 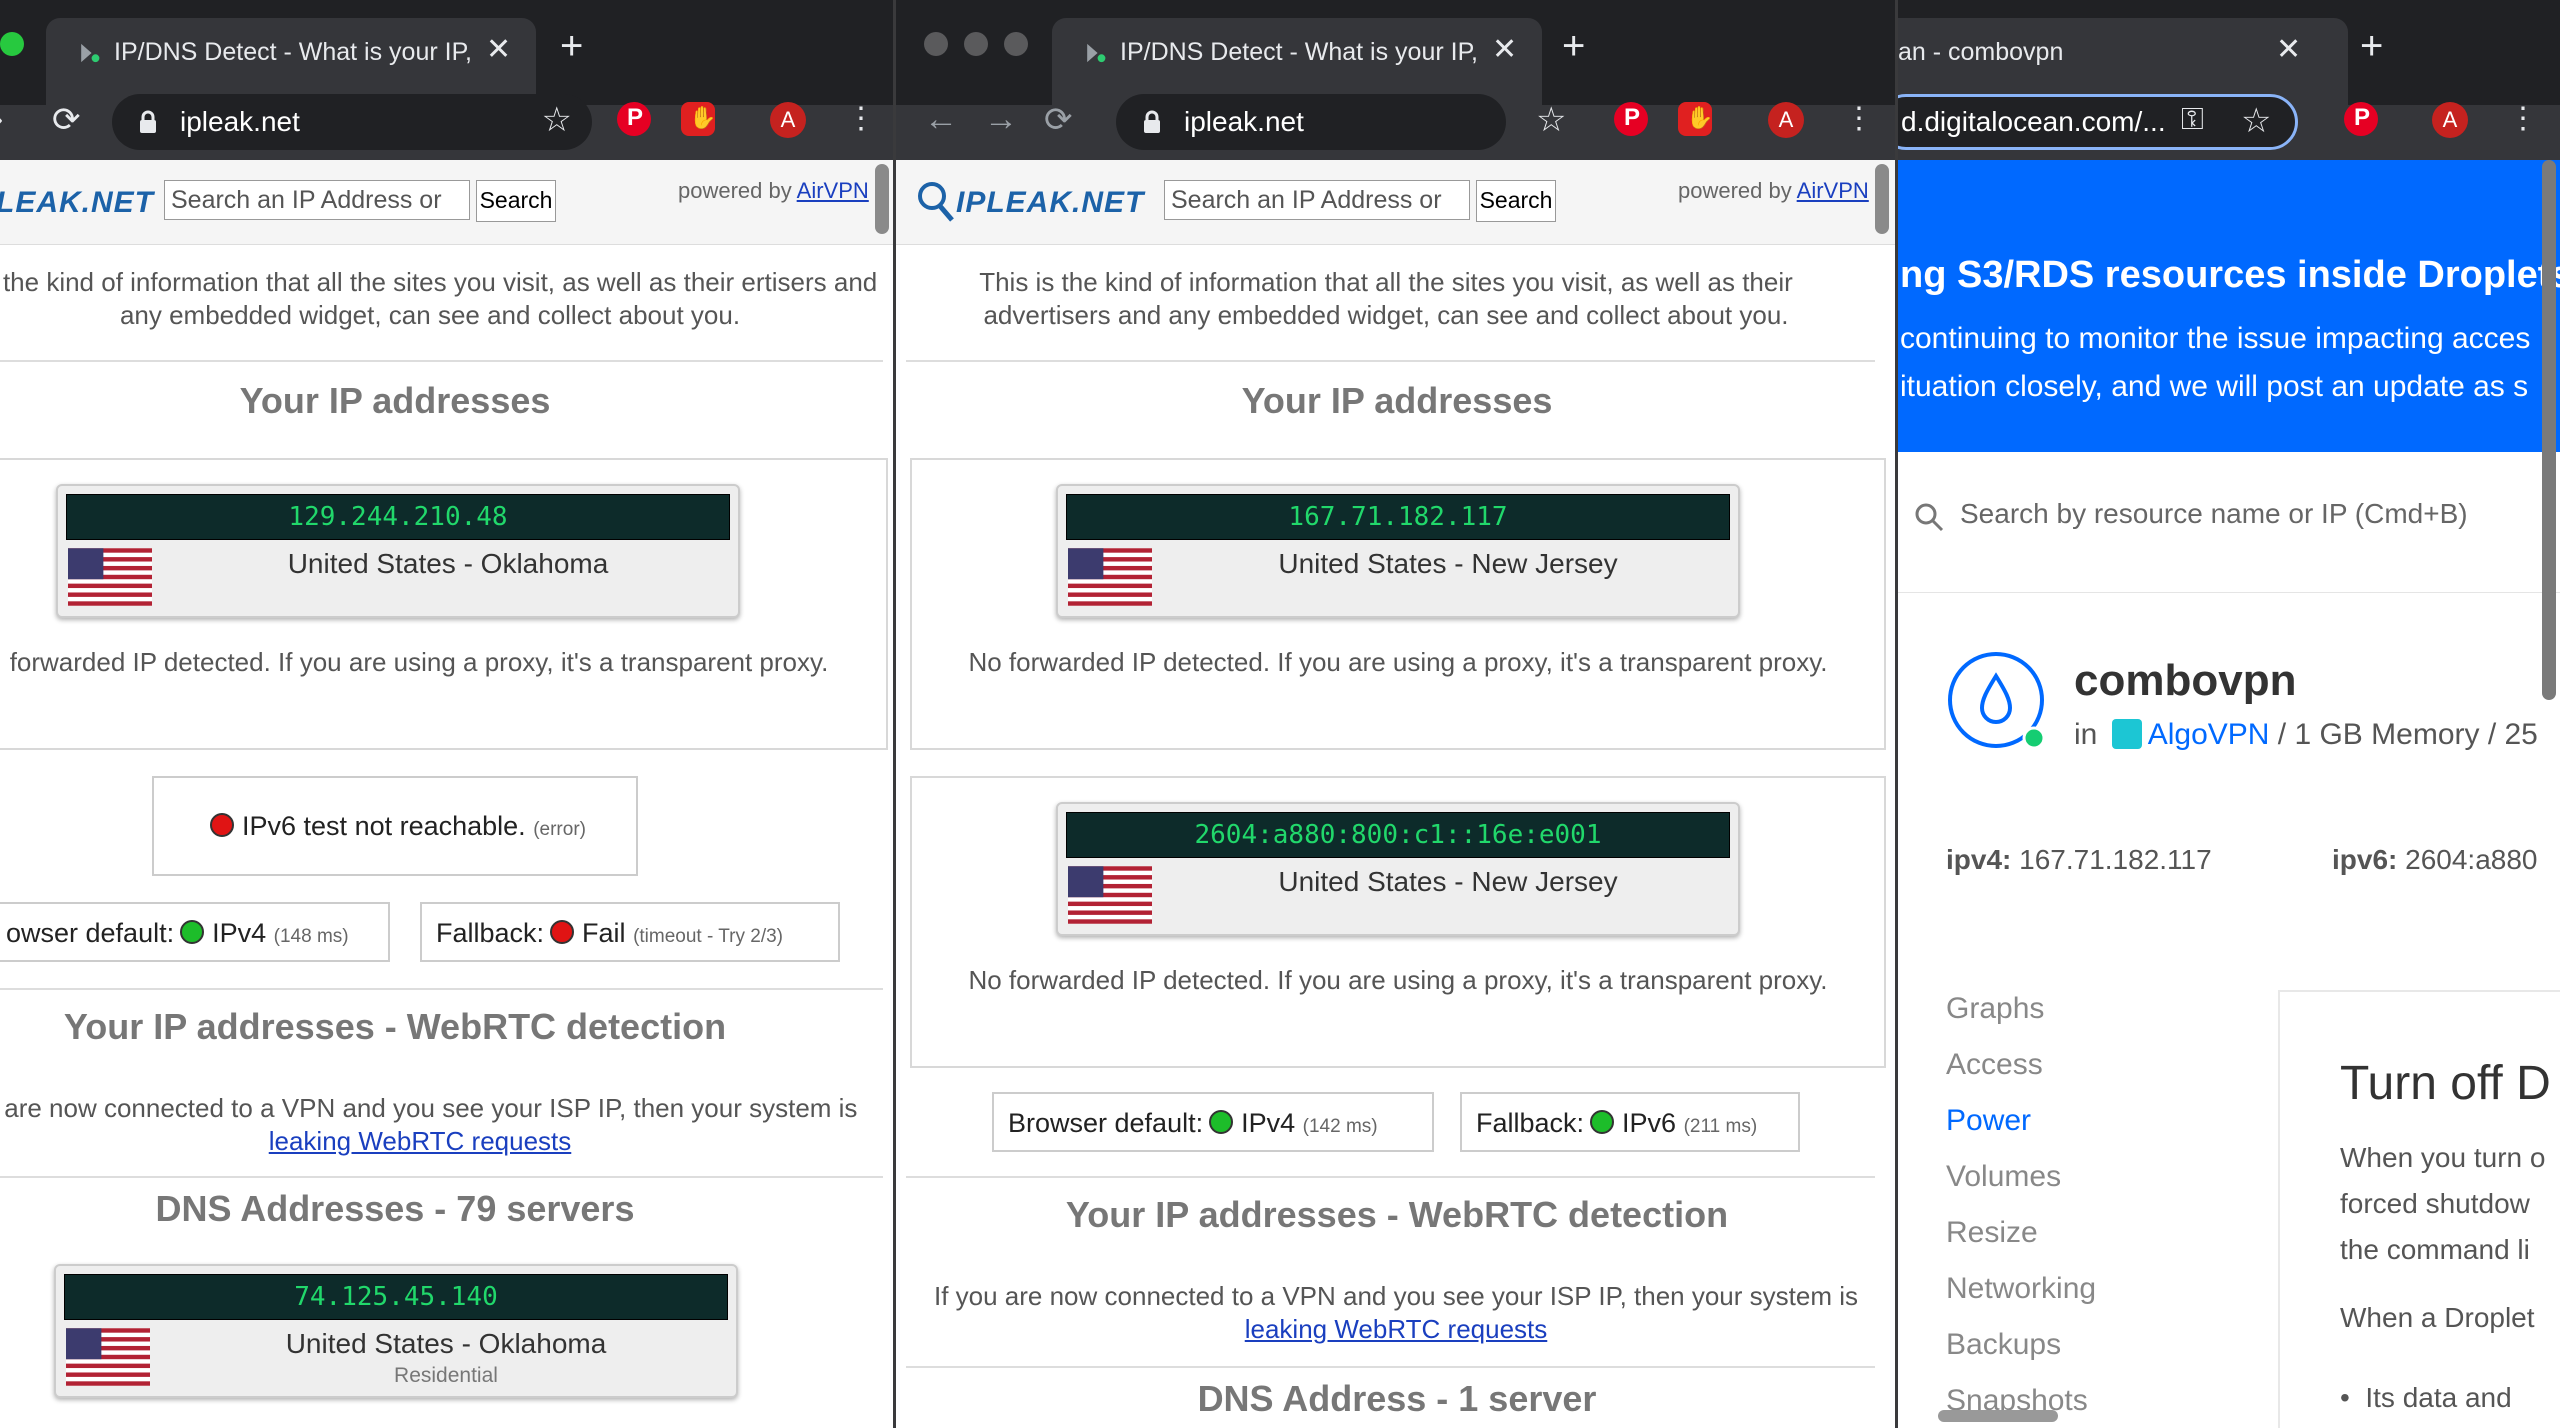 I want to click on search-input: Search by resource name or IP (Cmd+B), so click(x=2214, y=514).